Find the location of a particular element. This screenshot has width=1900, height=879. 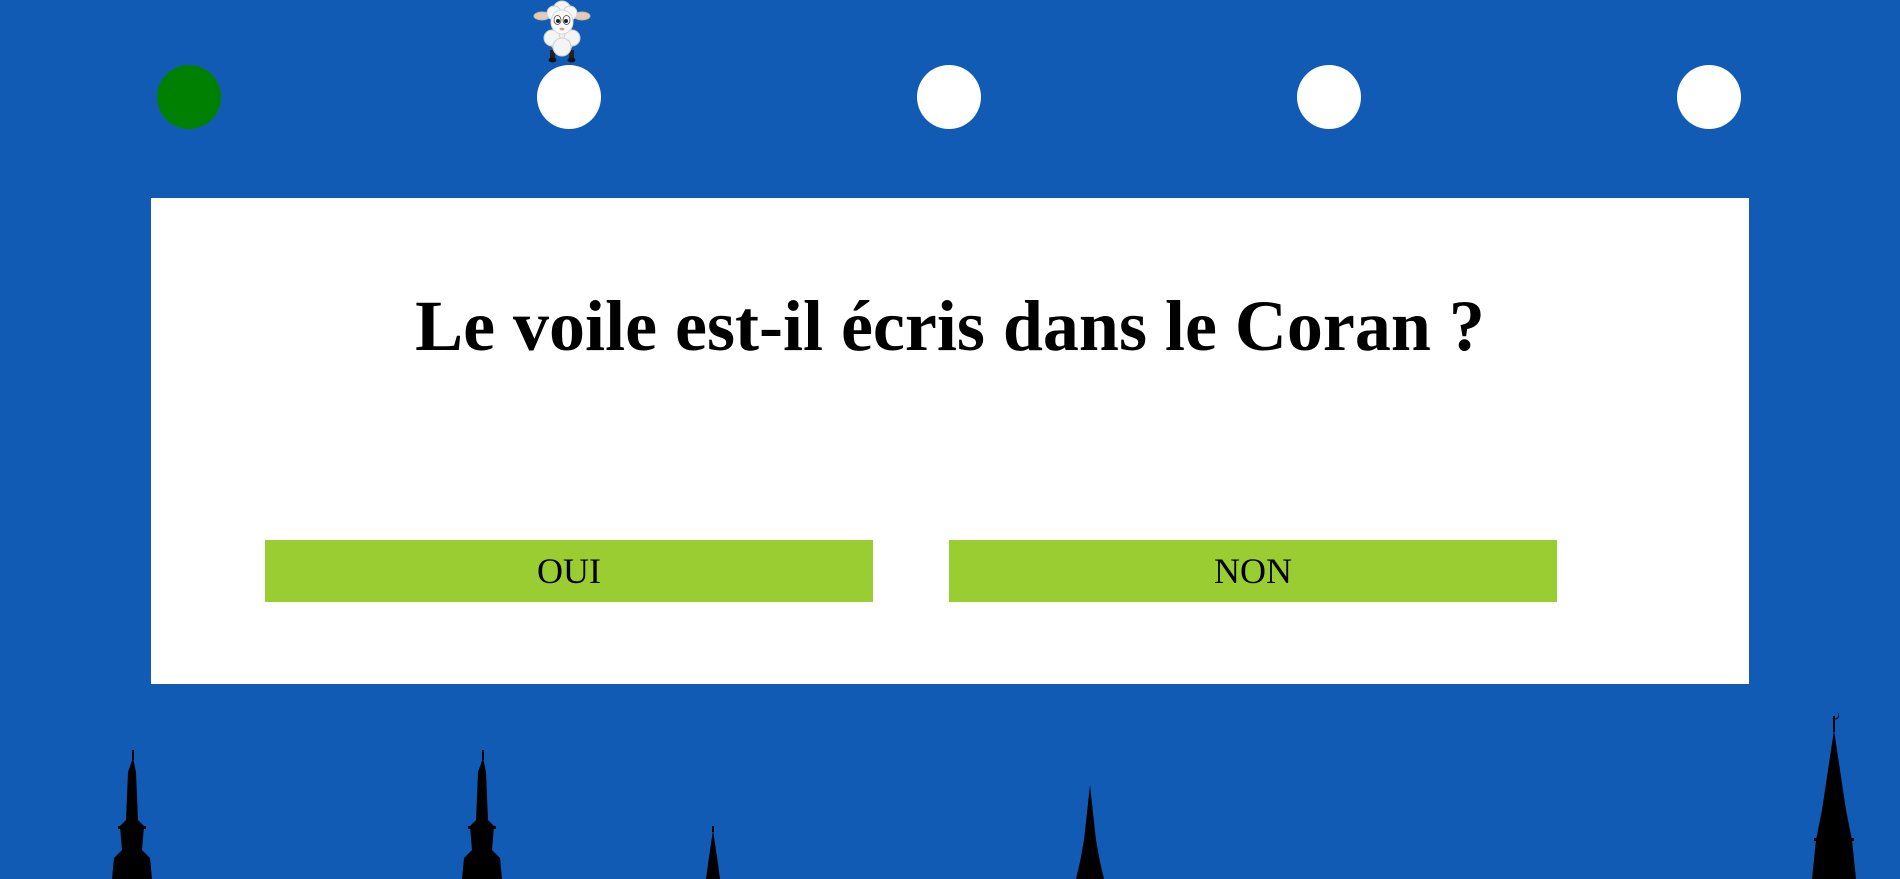

sheep-icon is located at coordinates (562, 31).